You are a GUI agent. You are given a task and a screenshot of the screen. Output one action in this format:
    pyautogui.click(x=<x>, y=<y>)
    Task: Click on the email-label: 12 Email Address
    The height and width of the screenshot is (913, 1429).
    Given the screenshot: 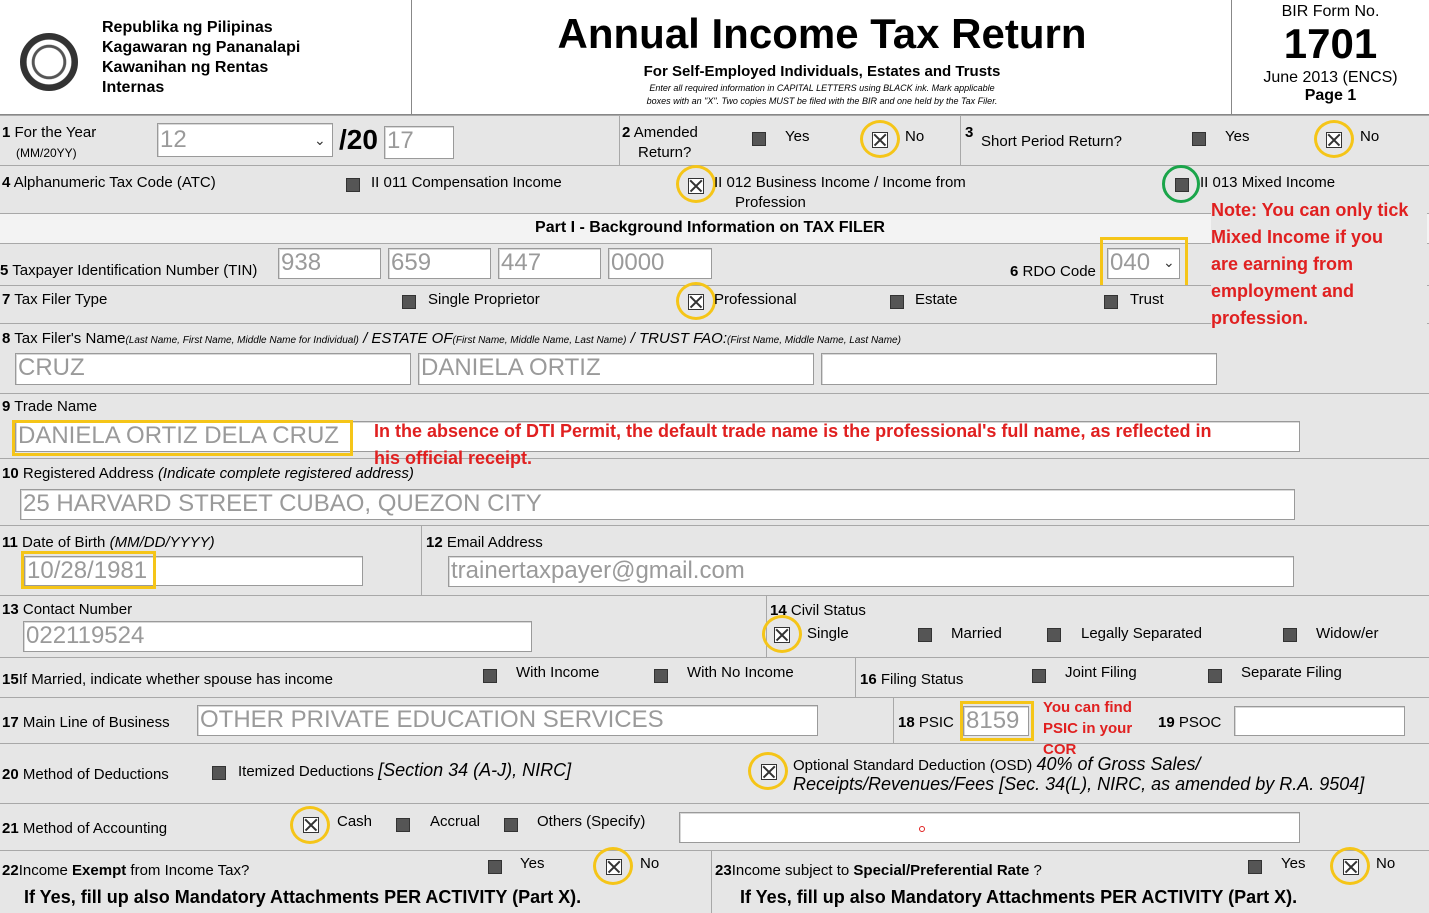 What is the action you would take?
    pyautogui.click(x=484, y=542)
    